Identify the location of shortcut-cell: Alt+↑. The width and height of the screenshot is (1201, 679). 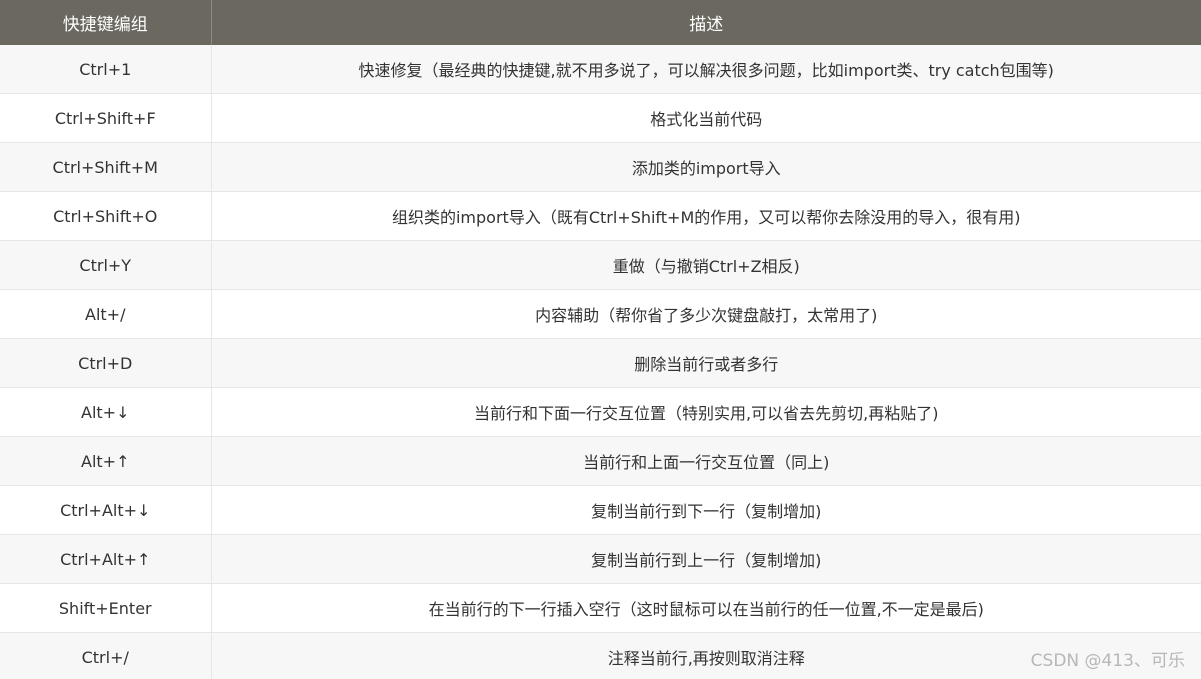
(106, 461).